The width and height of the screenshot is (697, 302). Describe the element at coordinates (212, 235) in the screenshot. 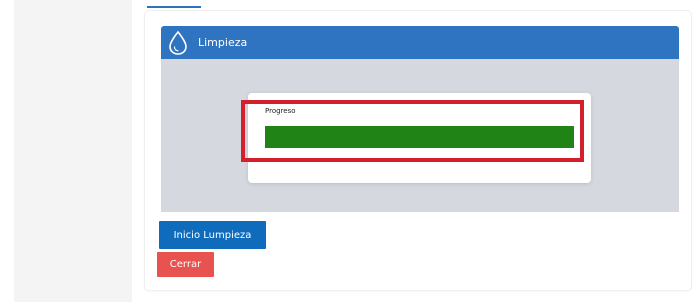

I see `start-cleaning-button: Inicio Lumpieza` at that location.